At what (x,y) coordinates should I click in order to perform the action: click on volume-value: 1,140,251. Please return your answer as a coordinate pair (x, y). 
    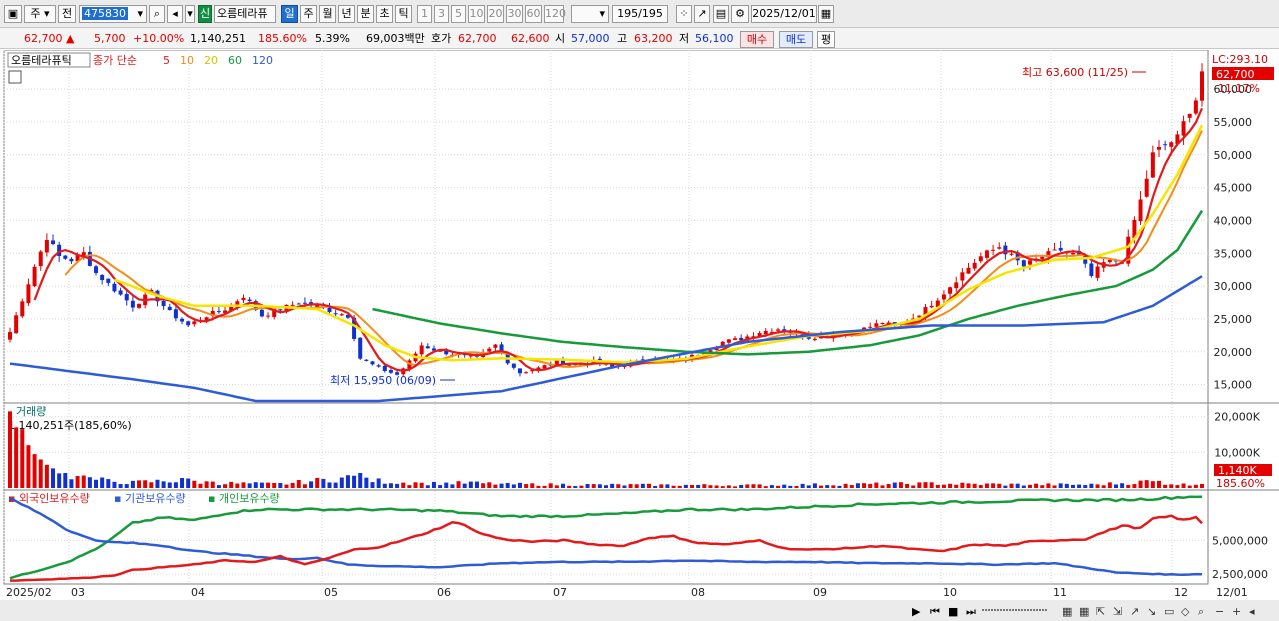
    Looking at the image, I should click on (218, 38).